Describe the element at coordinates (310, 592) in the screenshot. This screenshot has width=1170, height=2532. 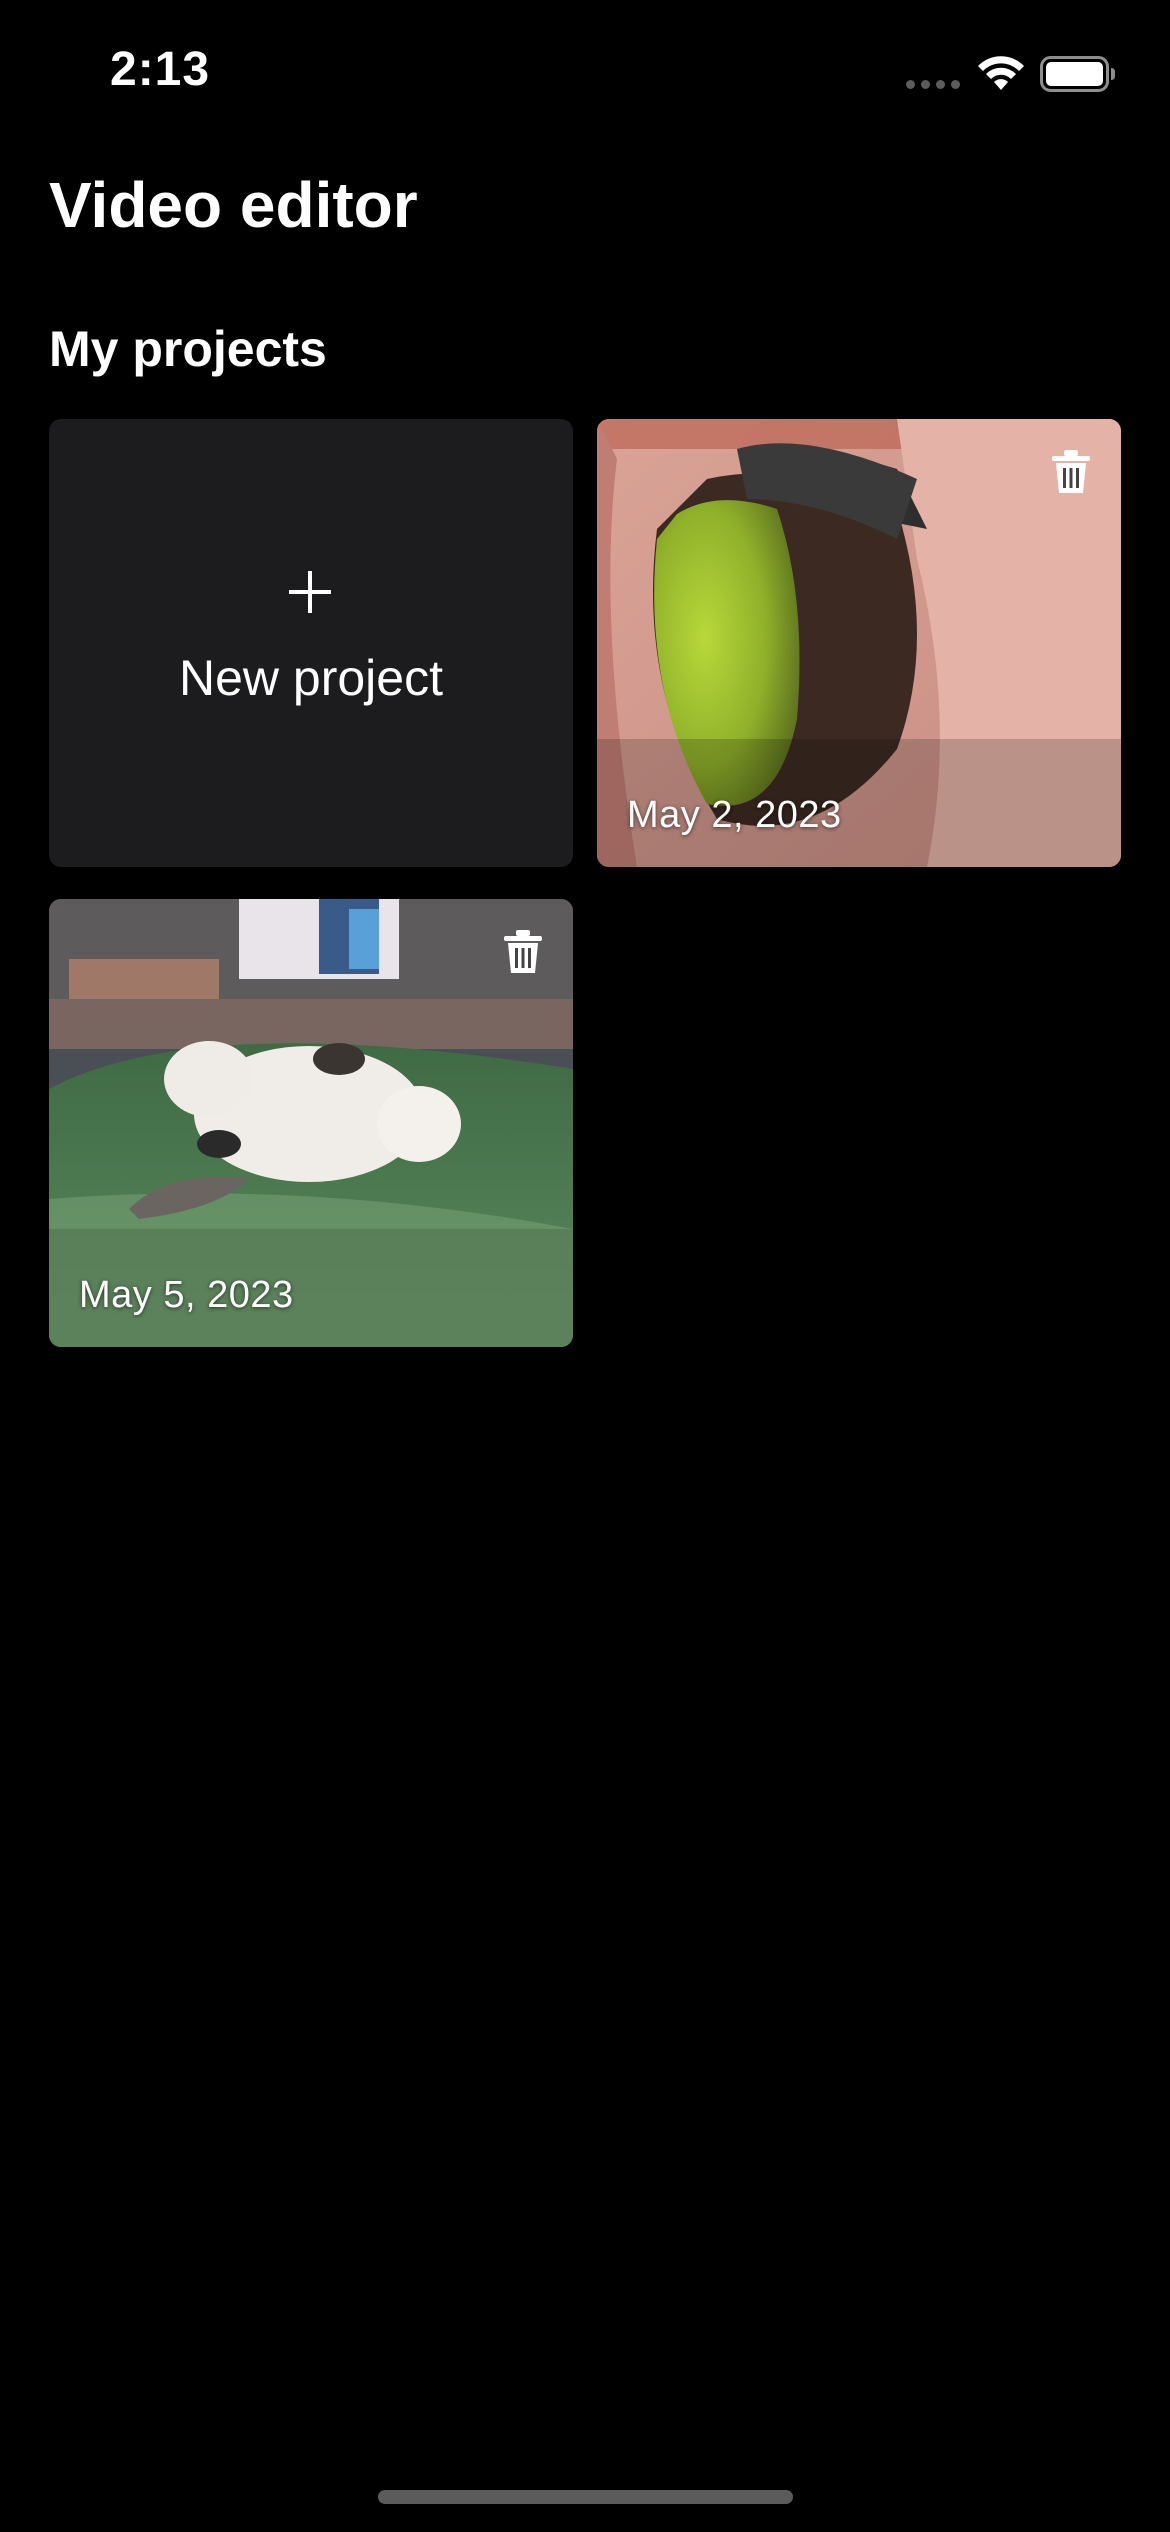
I see `plus-icon` at that location.